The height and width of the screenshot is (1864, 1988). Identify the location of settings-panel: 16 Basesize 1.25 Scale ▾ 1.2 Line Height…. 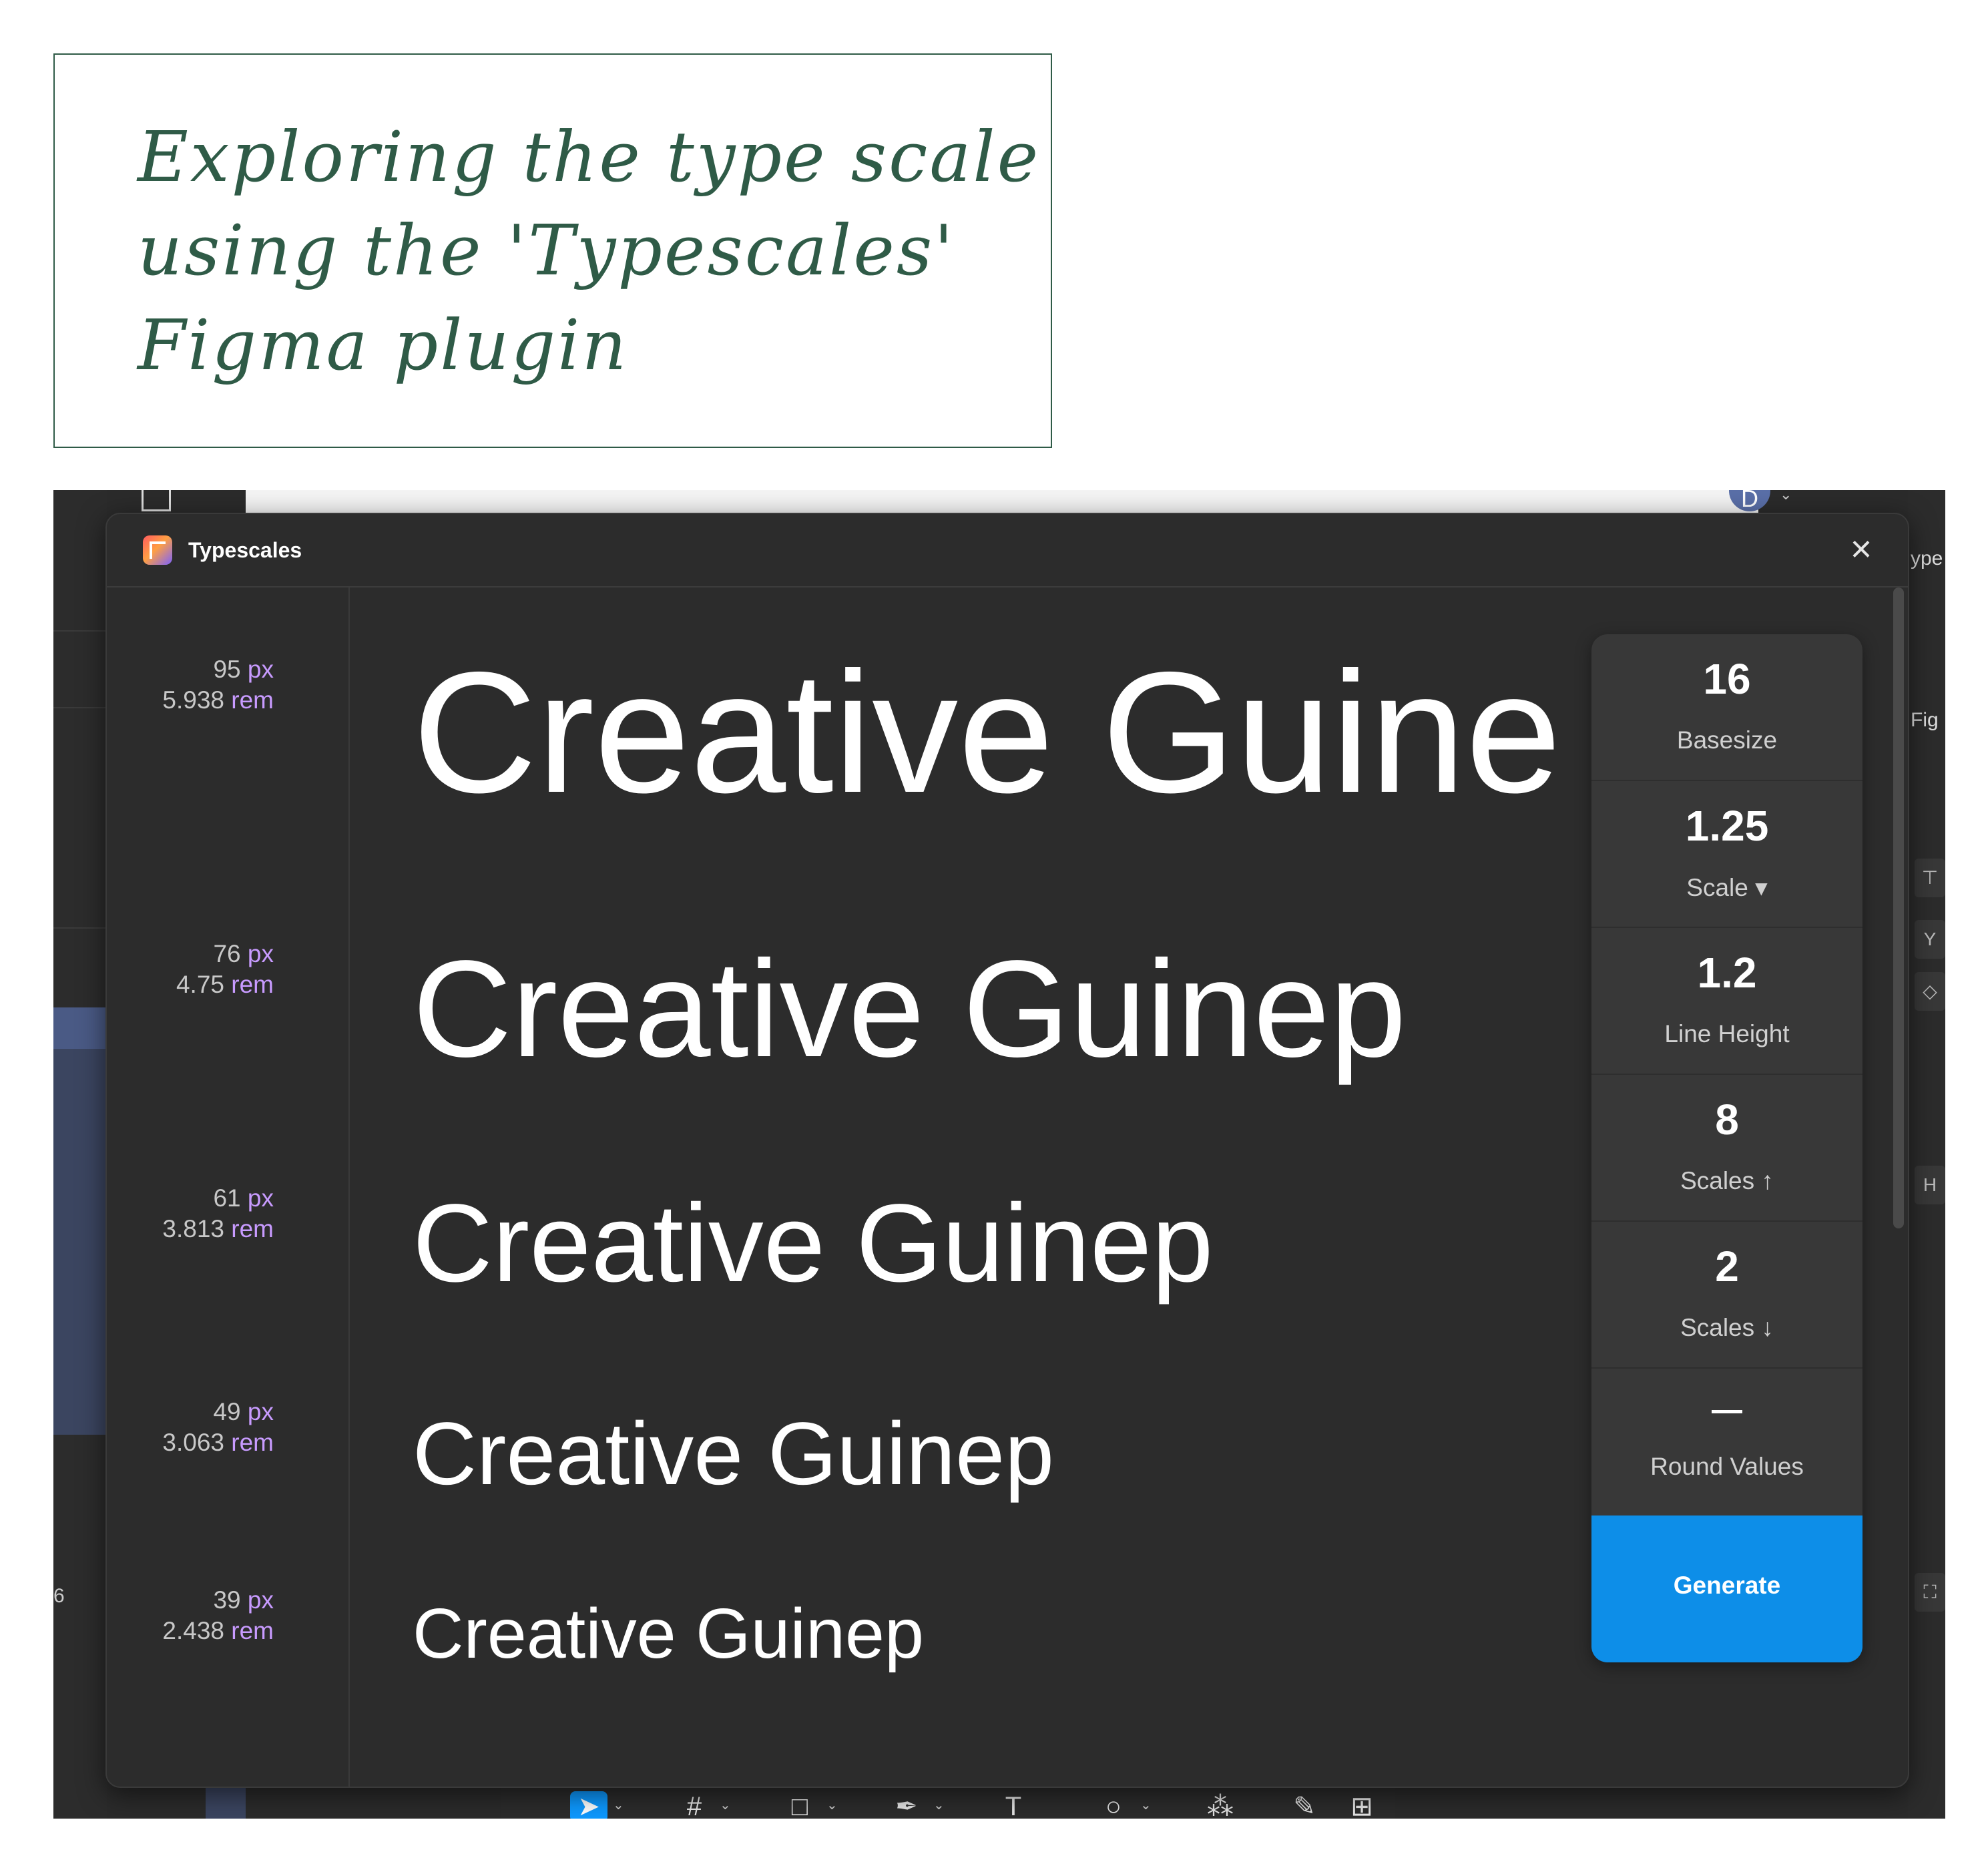
(1727, 1148).